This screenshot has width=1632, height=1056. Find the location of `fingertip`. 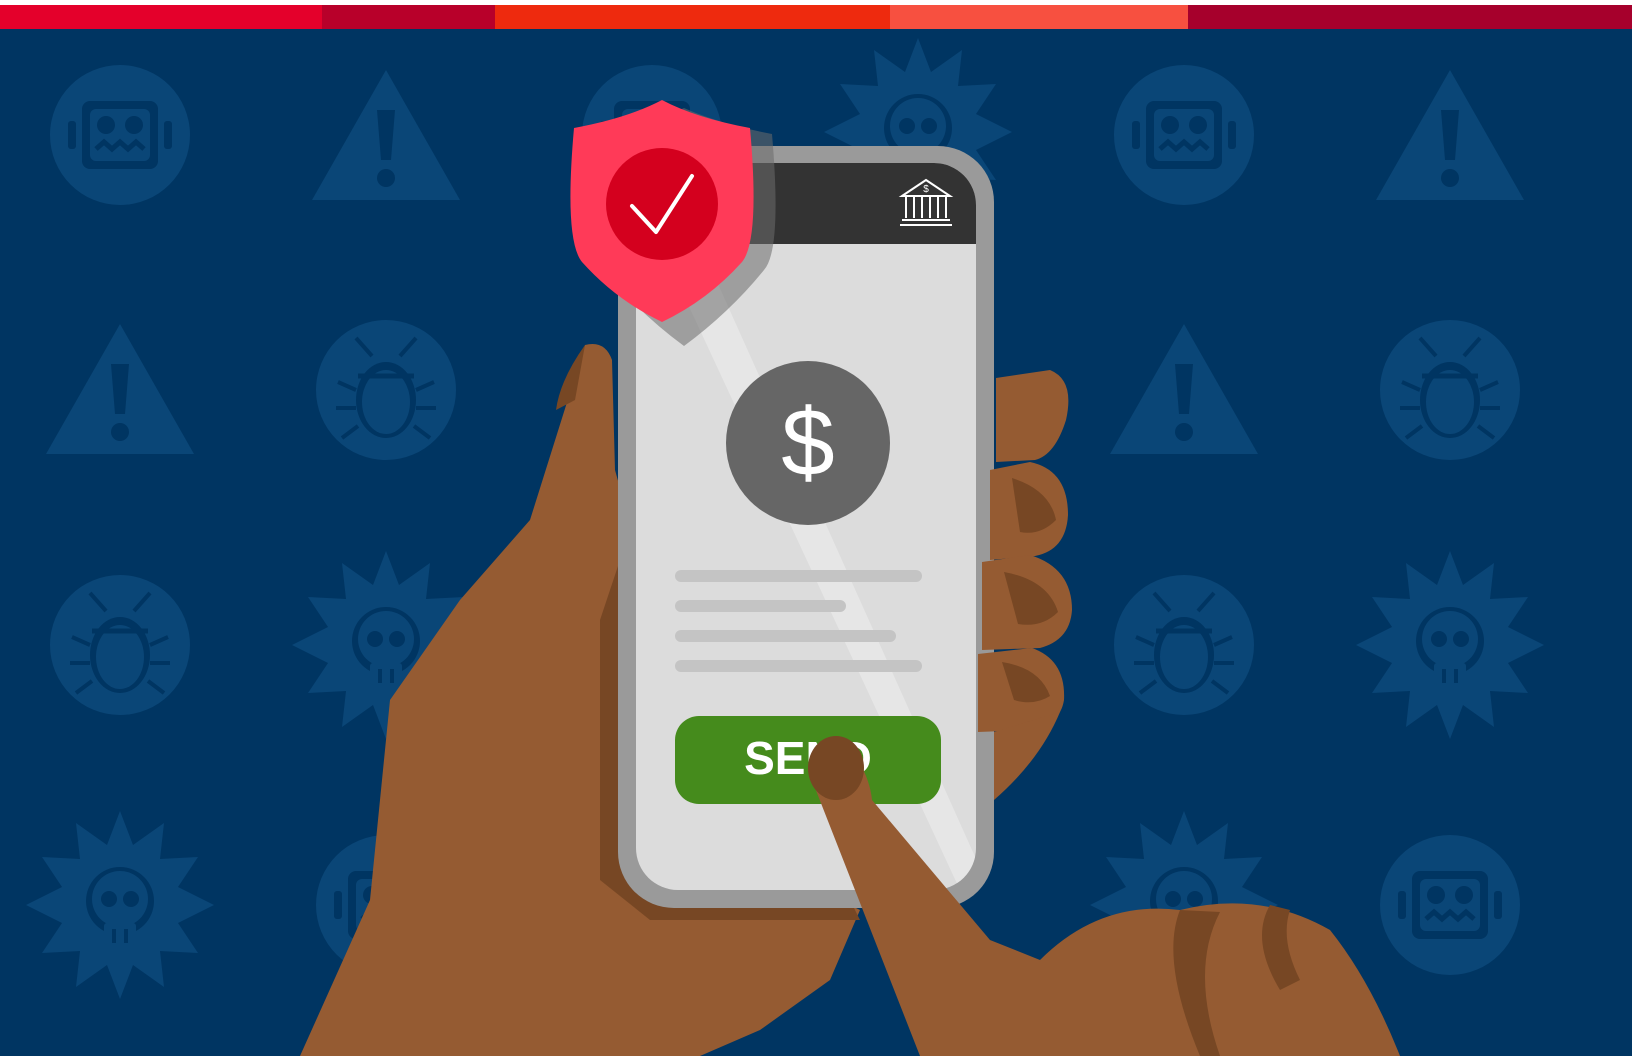

fingertip is located at coordinates (836, 768).